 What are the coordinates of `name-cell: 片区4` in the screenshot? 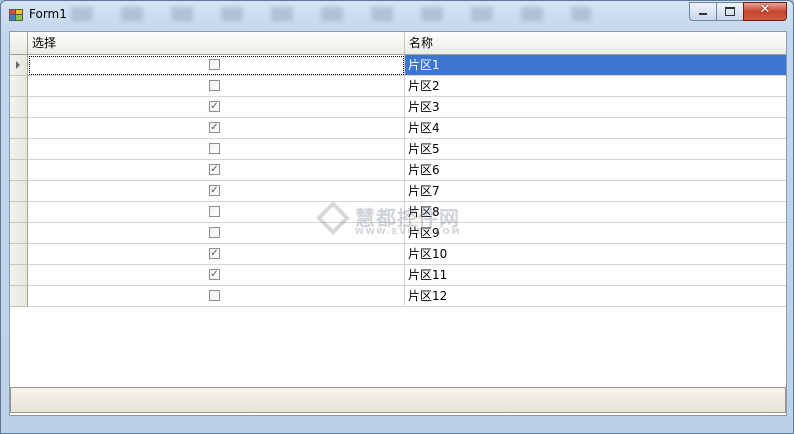 It's located at (595, 128).